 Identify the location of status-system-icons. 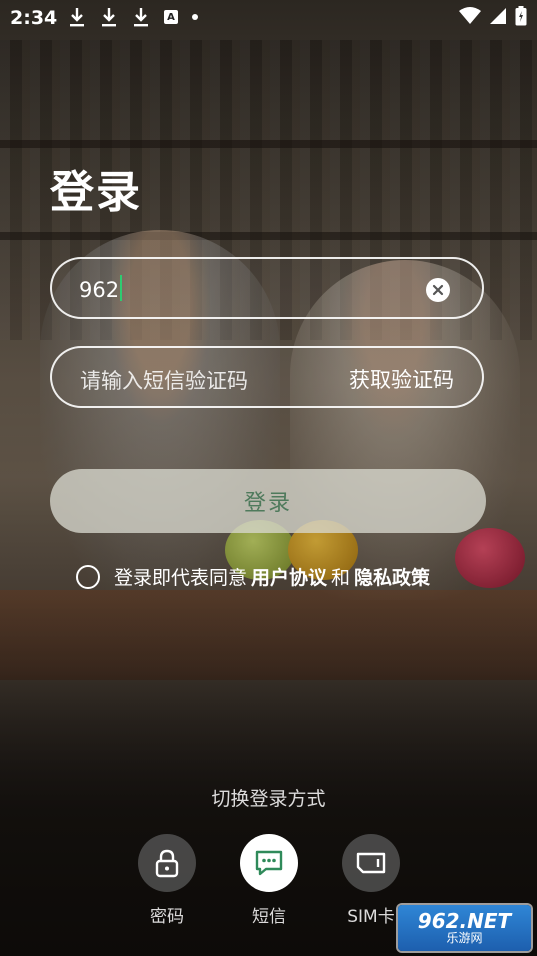
(493, 16).